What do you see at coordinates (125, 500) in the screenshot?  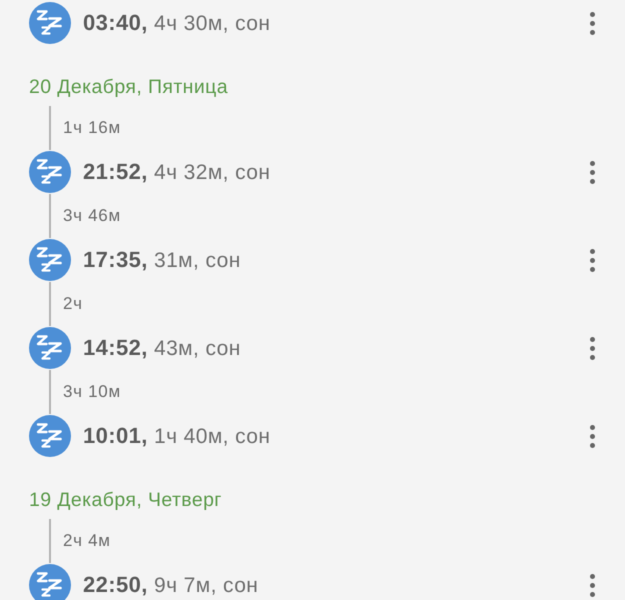 I see `date-header: 19 Декабря, Четверг` at bounding box center [125, 500].